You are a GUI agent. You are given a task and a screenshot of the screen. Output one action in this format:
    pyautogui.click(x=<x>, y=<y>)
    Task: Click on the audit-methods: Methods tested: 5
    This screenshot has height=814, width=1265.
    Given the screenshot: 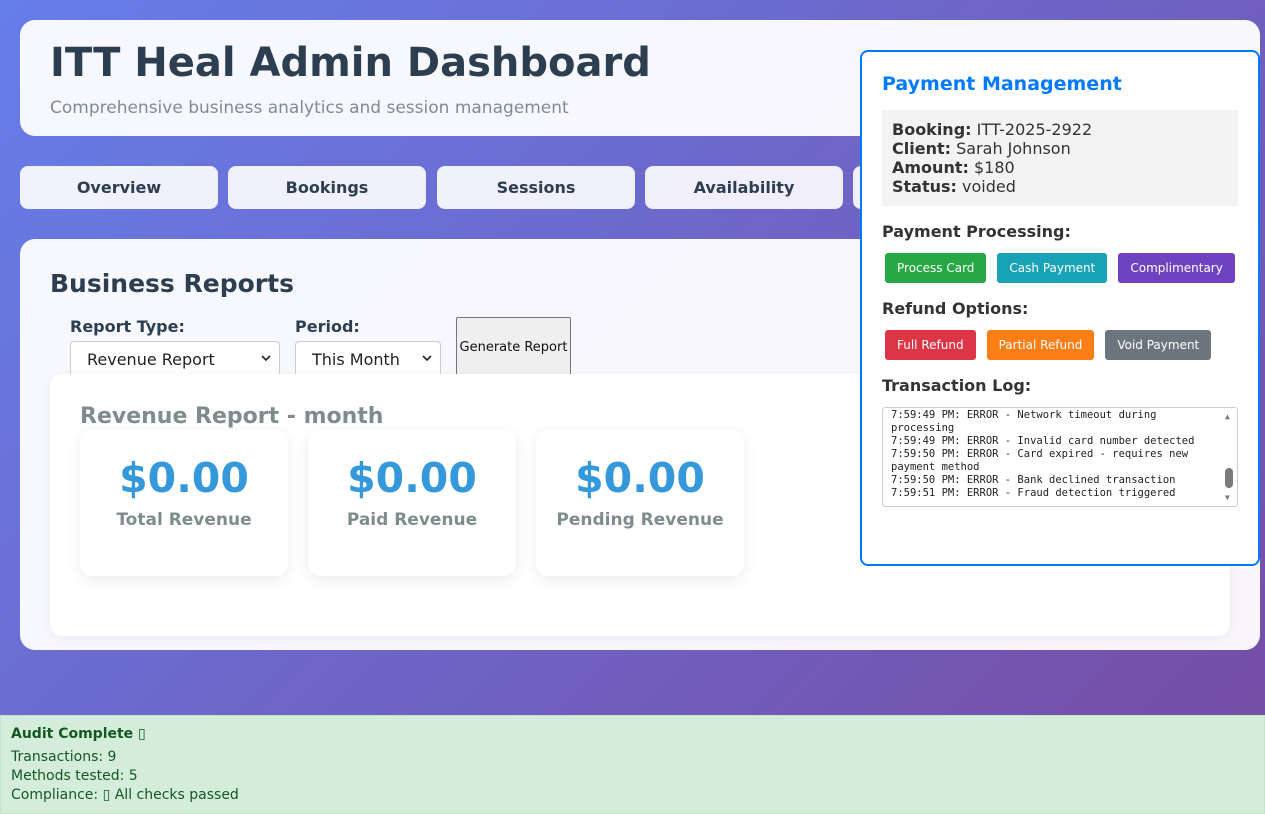 What is the action you would take?
    pyautogui.click(x=74, y=776)
    